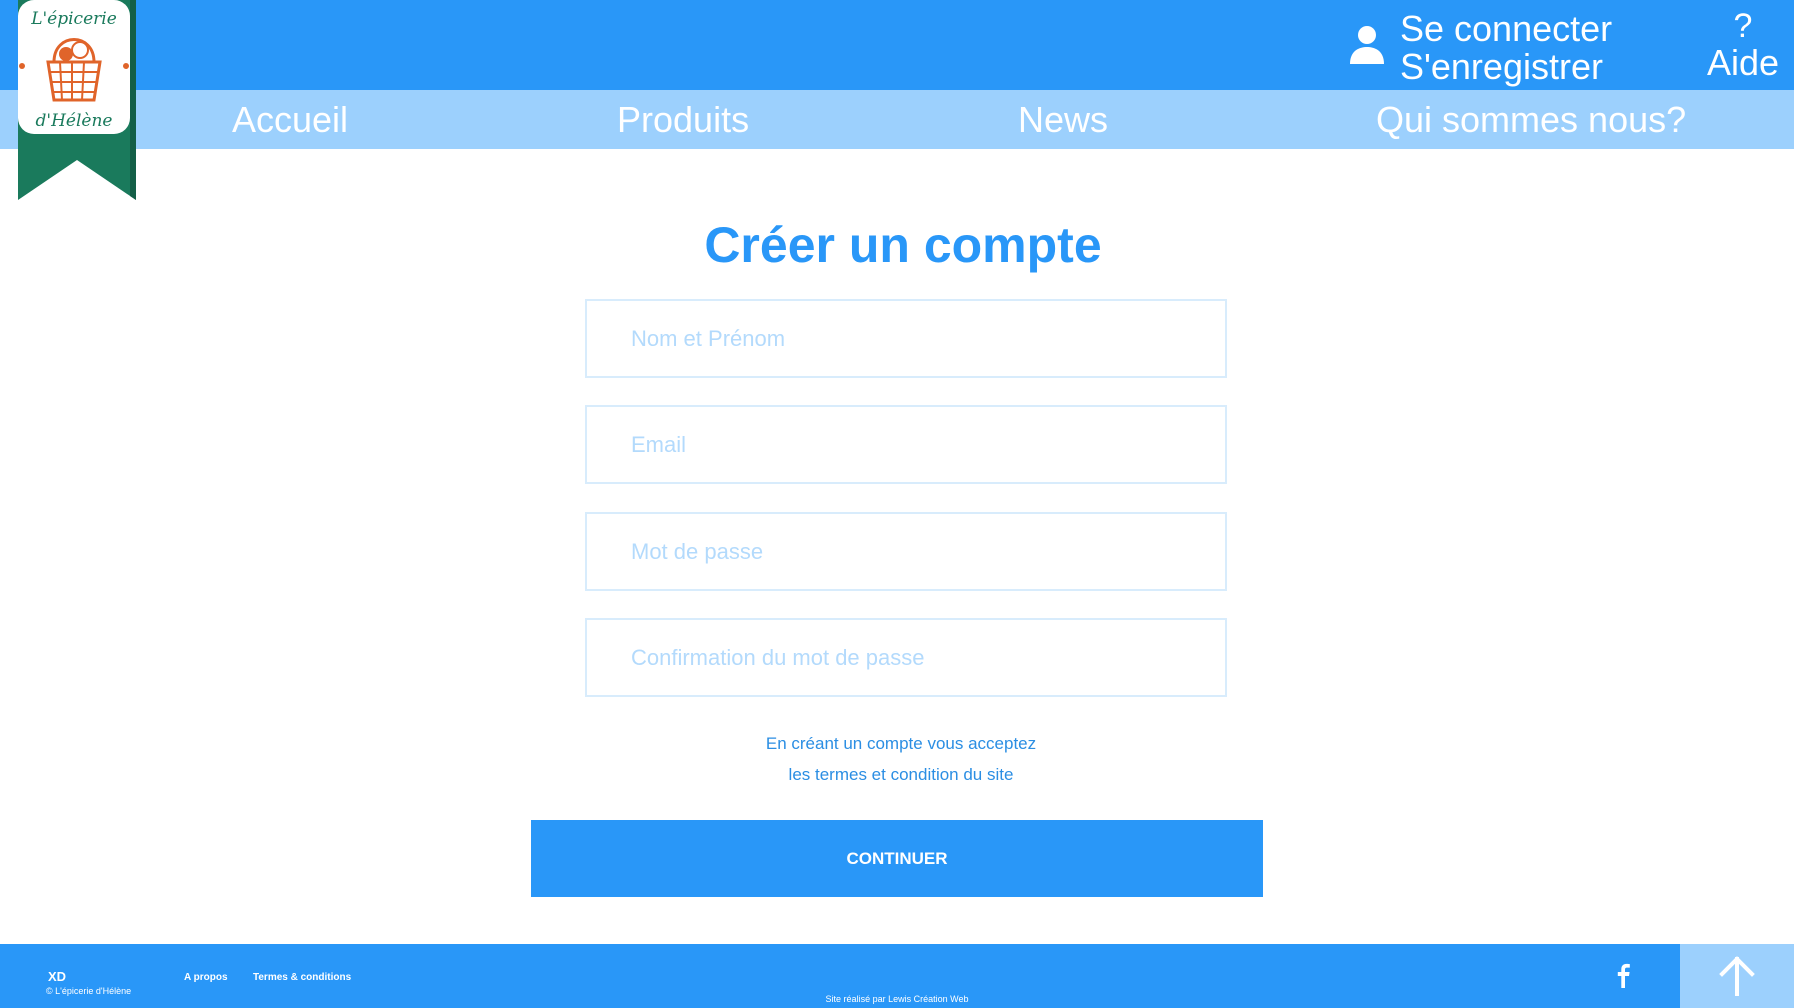 This screenshot has width=1794, height=1008. Describe the element at coordinates (1367, 45) in the screenshot. I see `user-icon` at that location.